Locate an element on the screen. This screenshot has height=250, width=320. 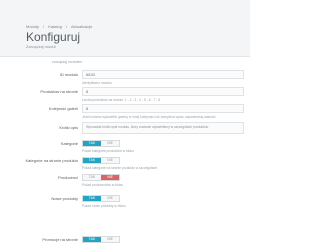
field-label: ID modułu is located at coordinates (68, 74).